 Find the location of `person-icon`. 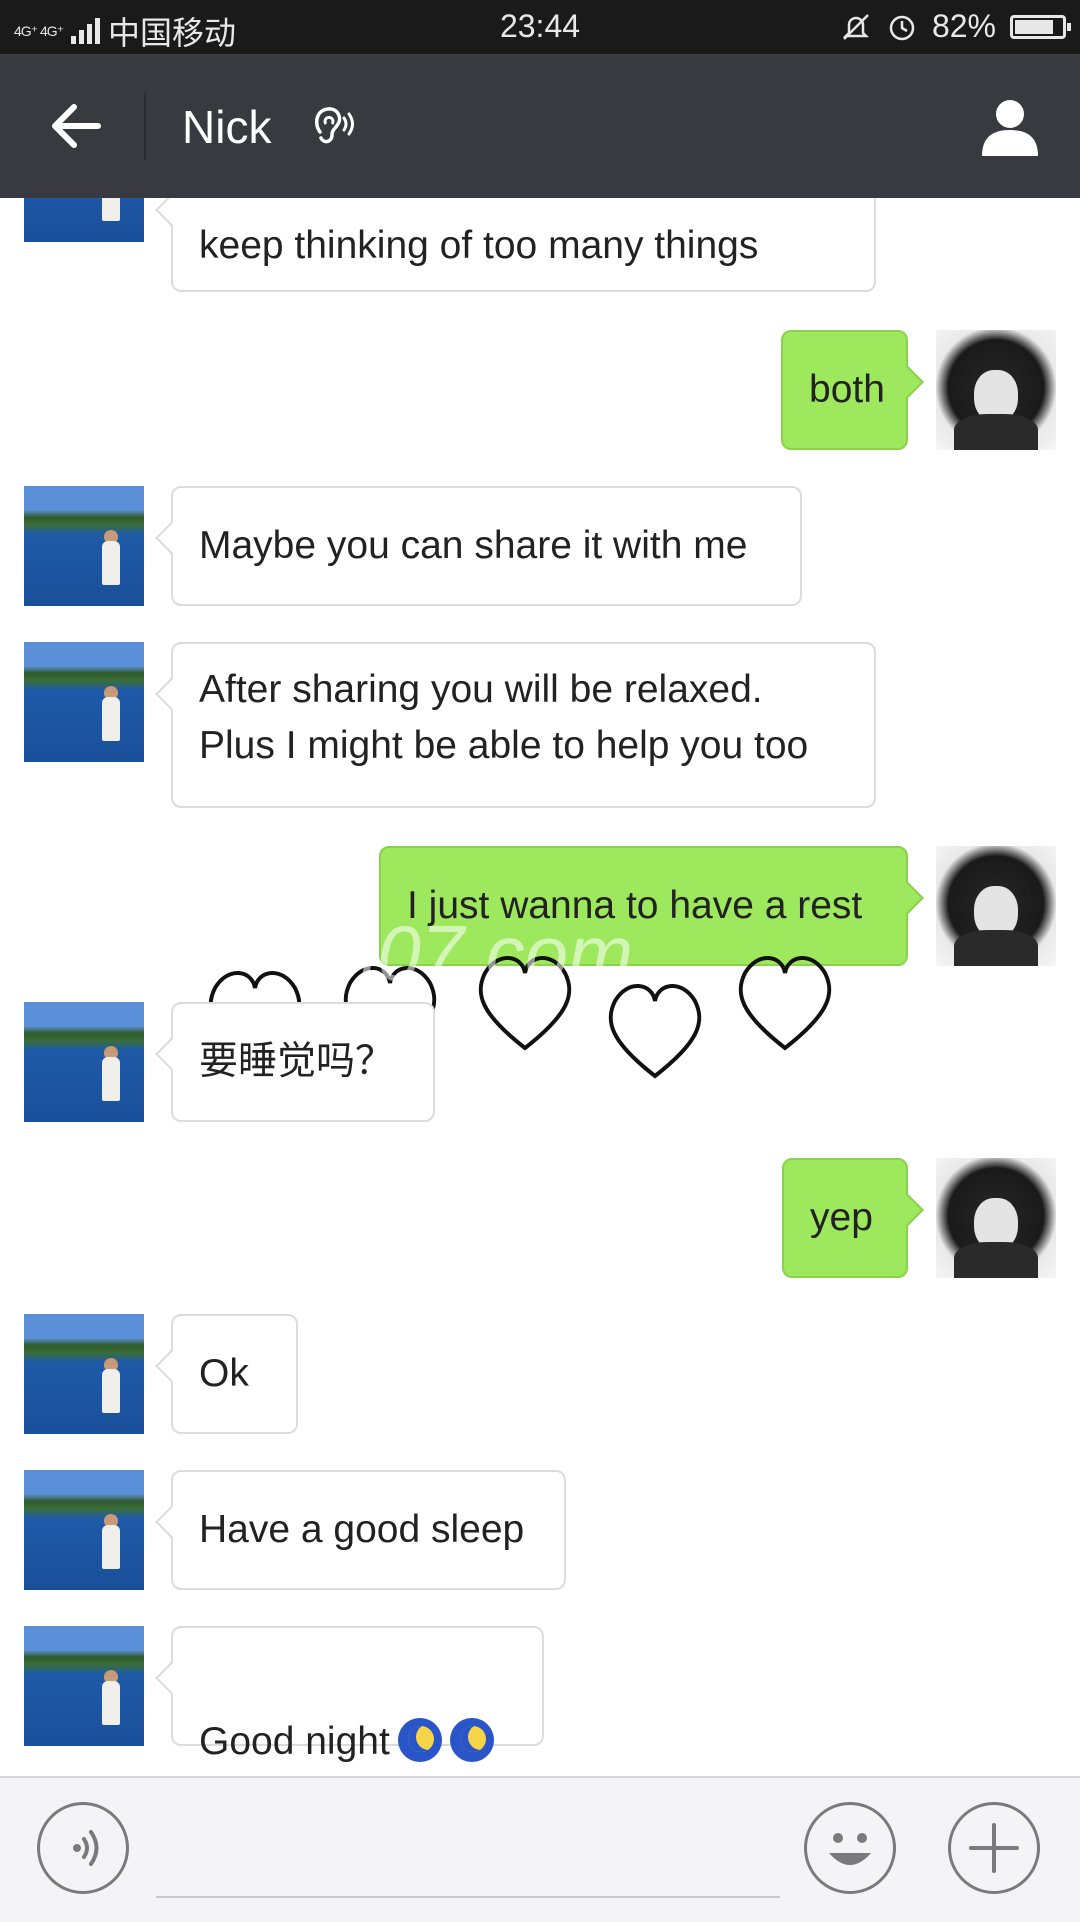

person-icon is located at coordinates (1010, 126).